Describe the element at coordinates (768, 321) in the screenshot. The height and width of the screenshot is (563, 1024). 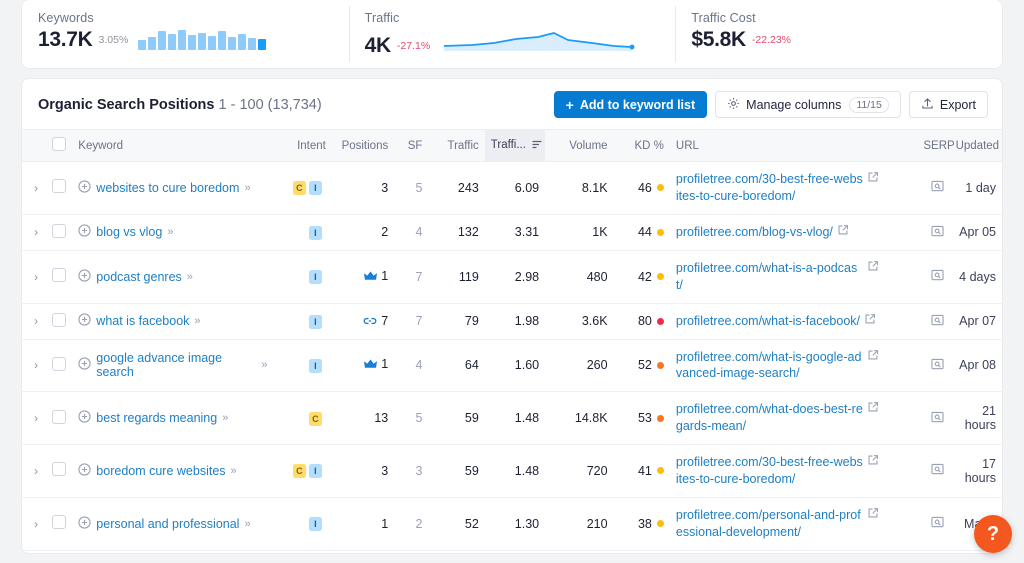
I see `url-link: profiletree.com/what-is-facebook/` at that location.